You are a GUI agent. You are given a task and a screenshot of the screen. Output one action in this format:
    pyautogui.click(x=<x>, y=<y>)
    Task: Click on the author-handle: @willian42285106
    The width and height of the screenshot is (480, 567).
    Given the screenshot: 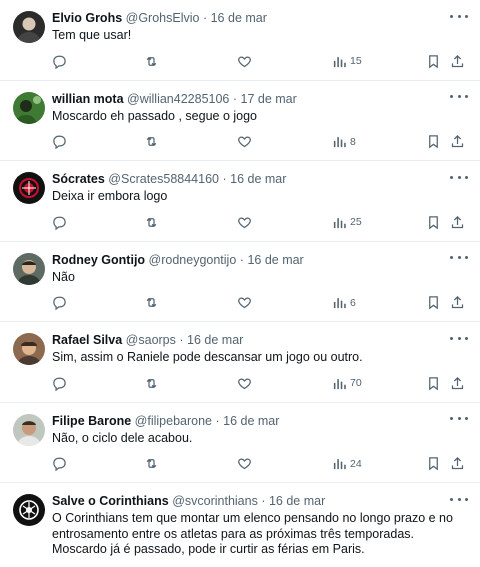 What is the action you would take?
    pyautogui.click(x=178, y=99)
    